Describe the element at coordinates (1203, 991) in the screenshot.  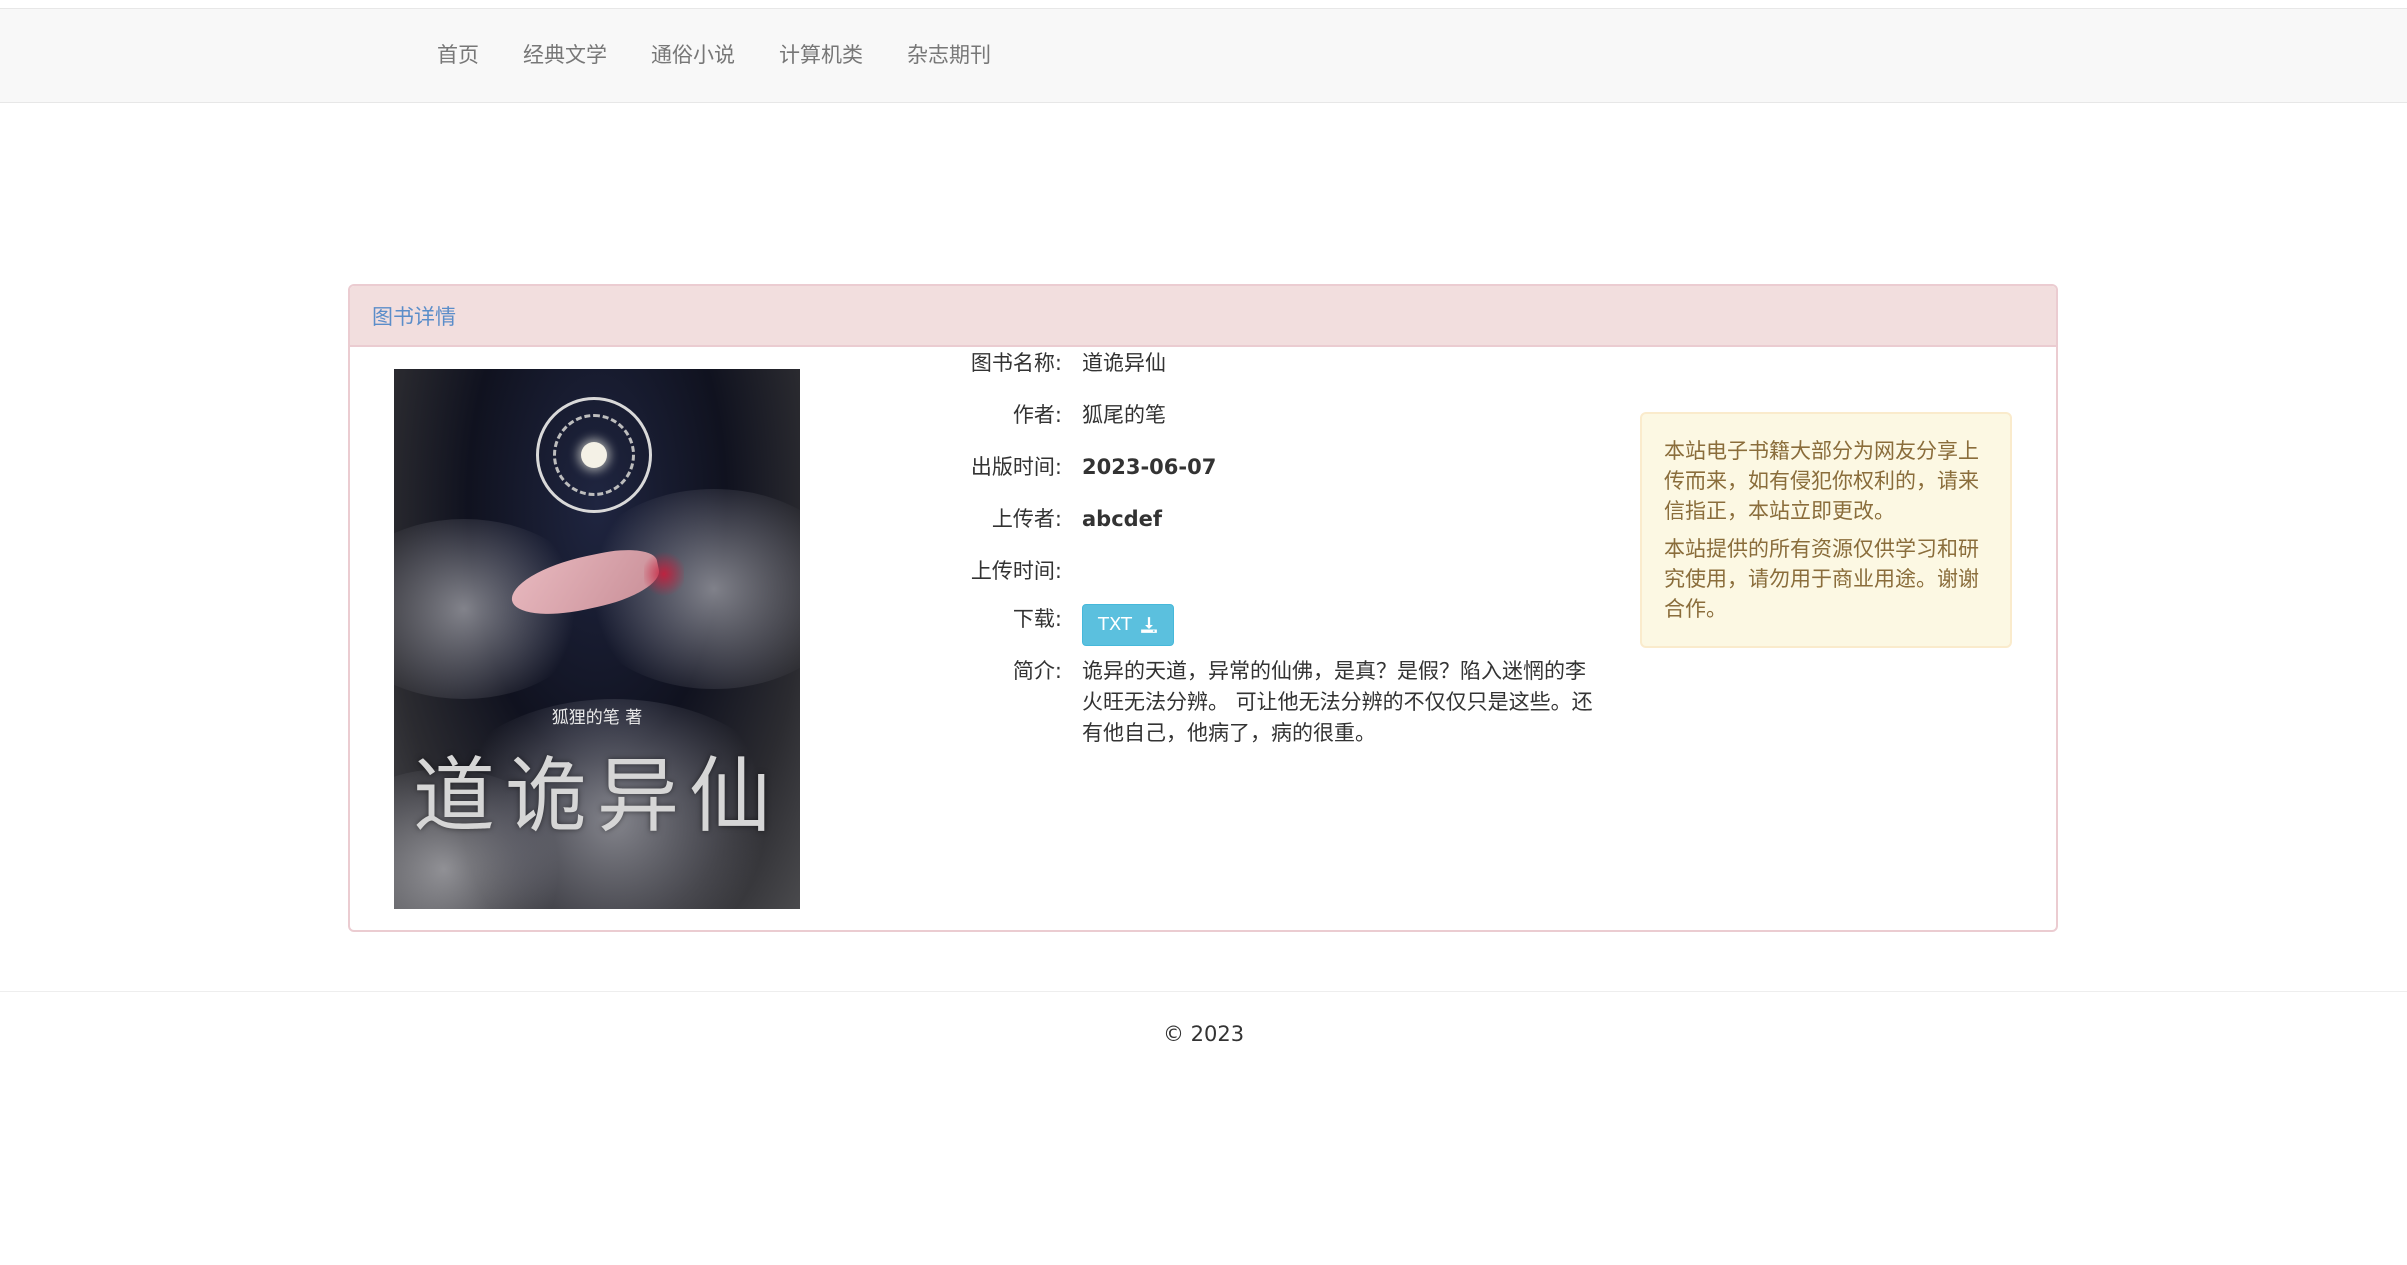
I see `footer-divider` at that location.